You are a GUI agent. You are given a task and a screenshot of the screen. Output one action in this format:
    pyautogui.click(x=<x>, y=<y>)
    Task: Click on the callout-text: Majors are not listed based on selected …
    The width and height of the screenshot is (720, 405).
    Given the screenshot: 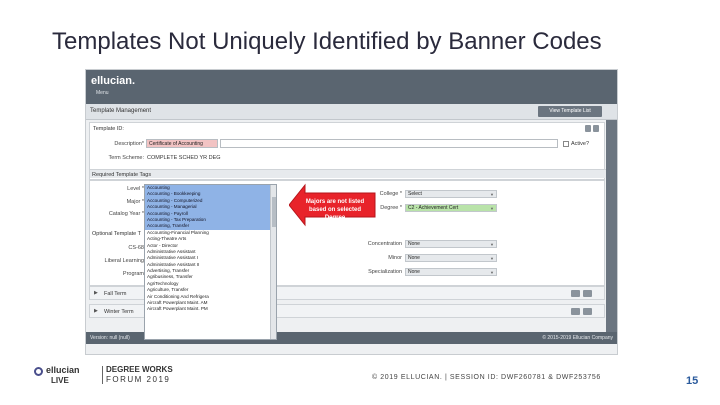 What is the action you would take?
    pyautogui.click(x=335, y=210)
    